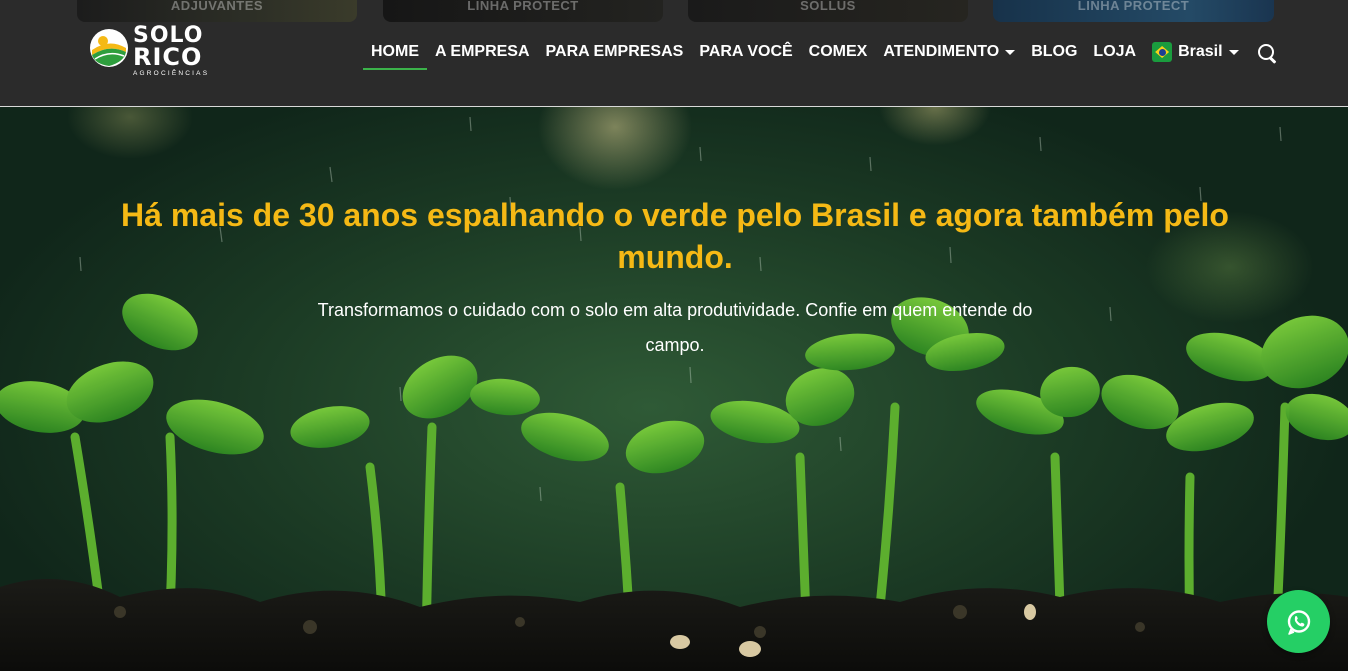  I want to click on product-card-linha-protect: LINHA PROTECT, so click(523, 11).